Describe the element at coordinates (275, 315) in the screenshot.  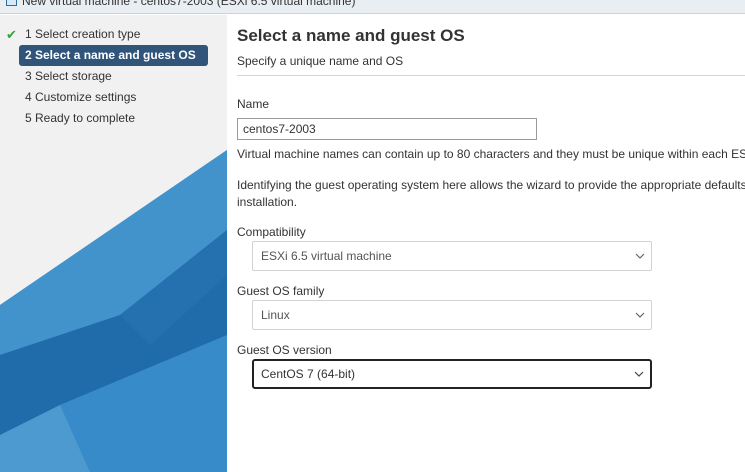
I see `os-family-value: Linux` at that location.